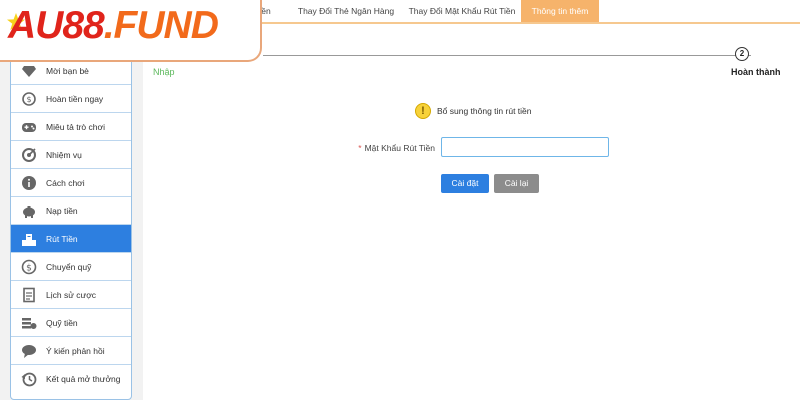 This screenshot has width=800, height=400. I want to click on withdraw-password-label-text: Mật Khẩu Rút Tiền, so click(399, 148).